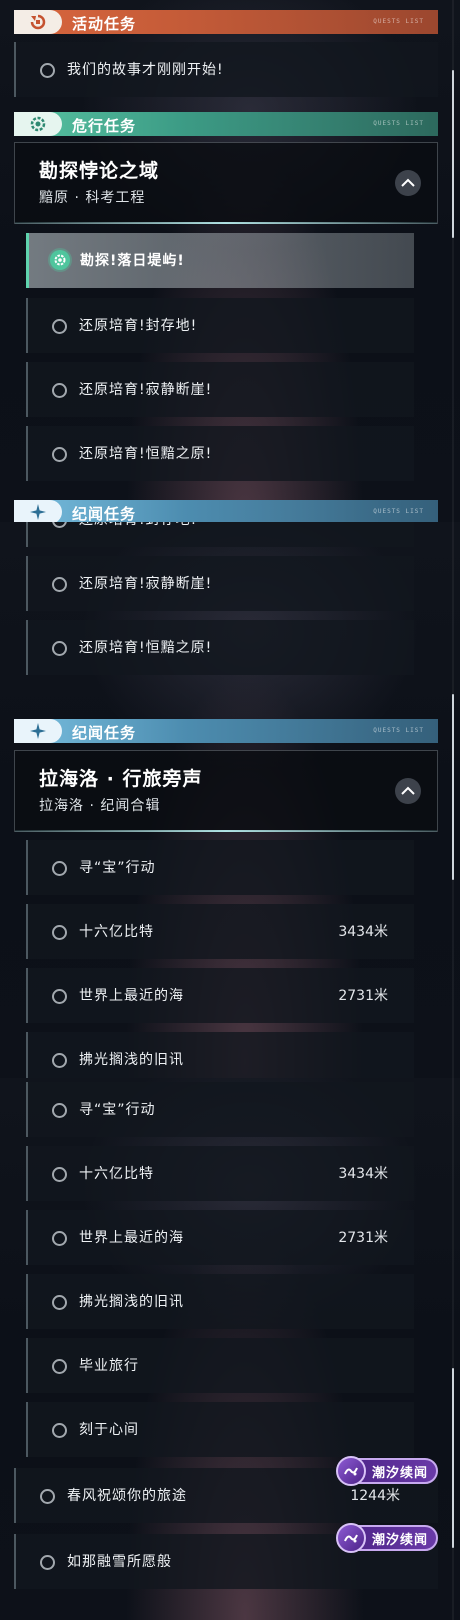 Image resolution: width=460 pixels, height=1620 pixels. Describe the element at coordinates (132, 261) in the screenshot. I see `quest-label: 勘探!落日堤屿!` at that location.